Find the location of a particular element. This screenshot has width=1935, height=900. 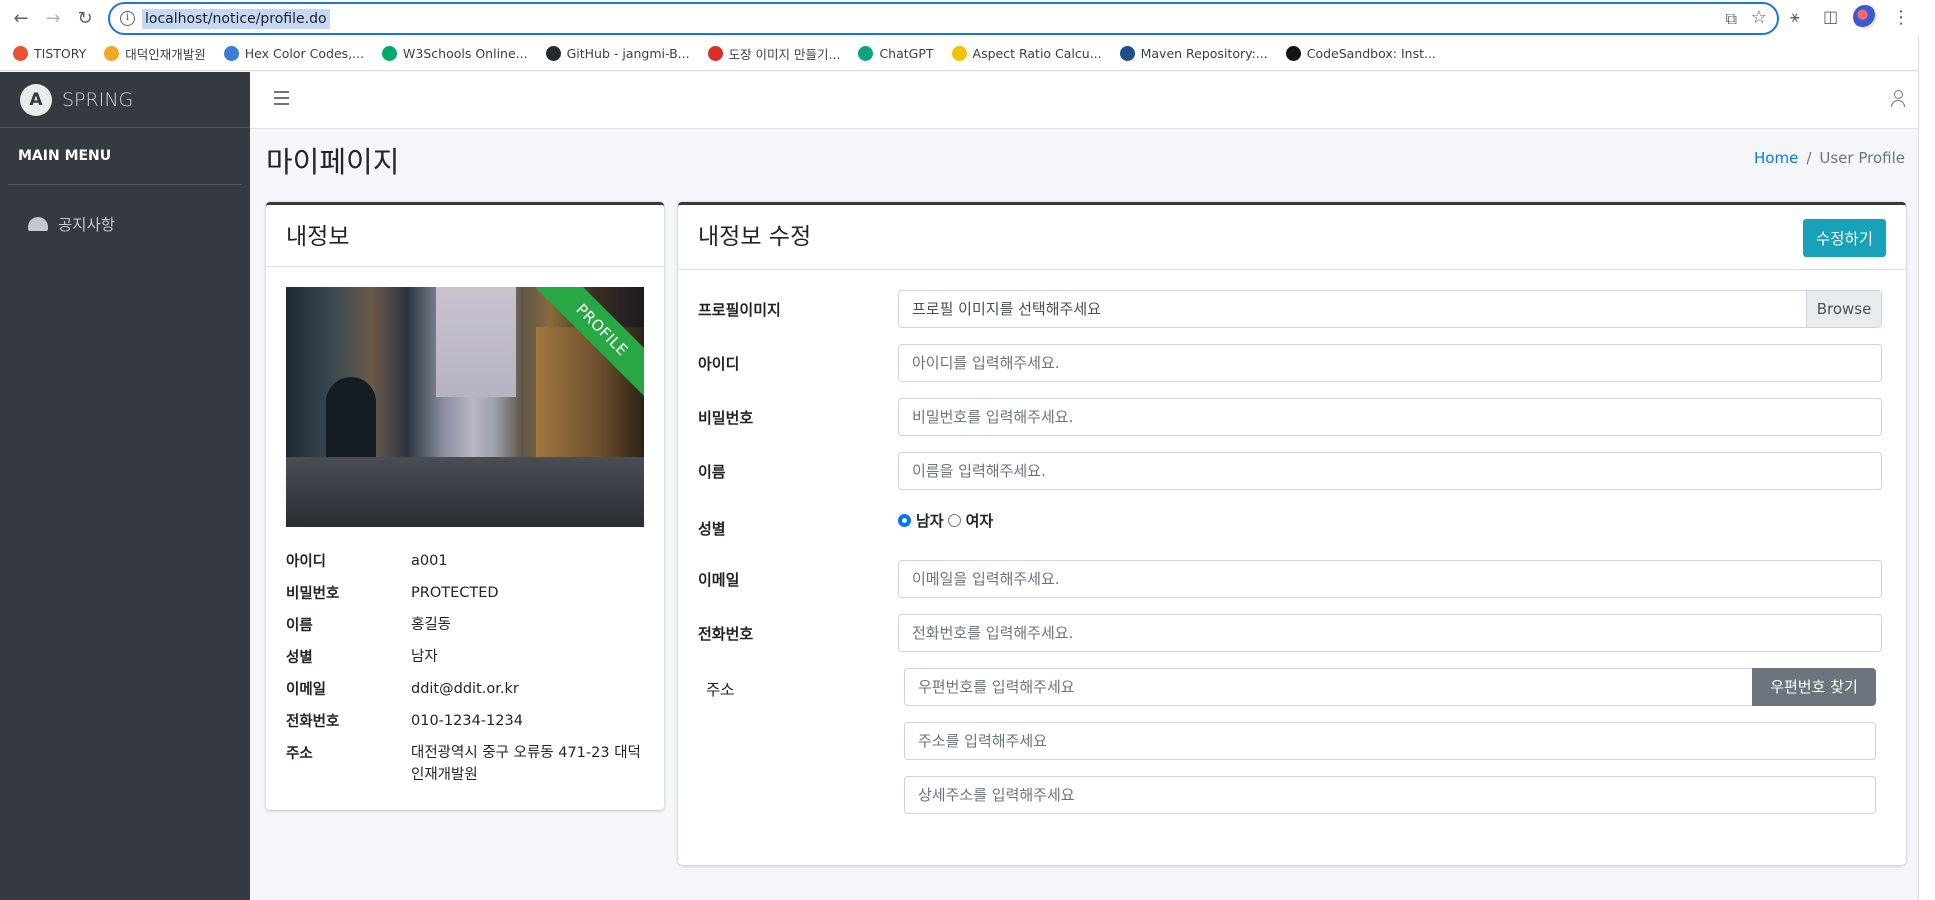

hamburger-menu-icon is located at coordinates (281, 98).